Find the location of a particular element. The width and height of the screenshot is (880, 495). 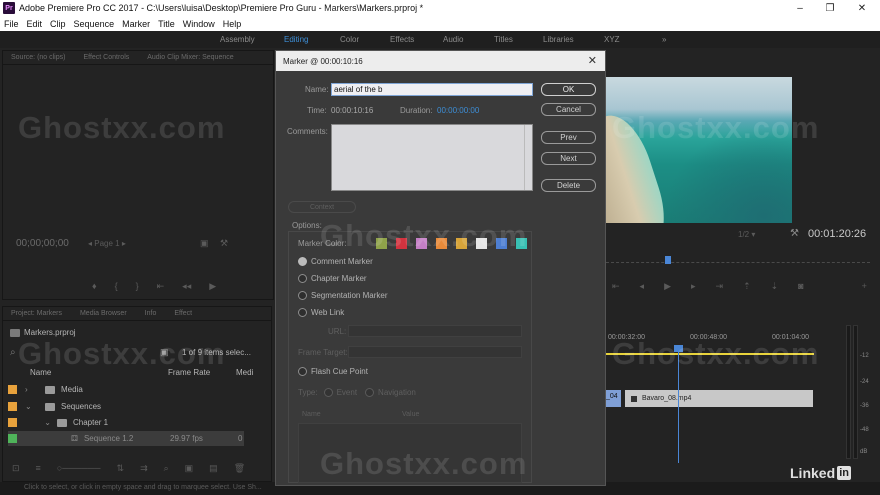

program-video-frame is located at coordinates (699, 150).